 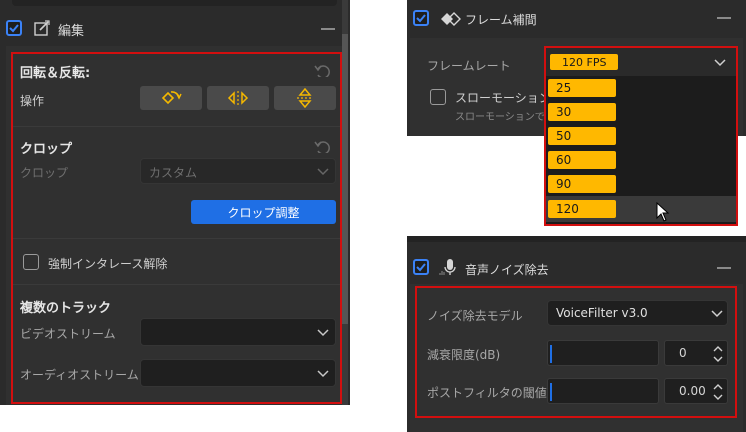 I want to click on dropdown-option-hovered: 120, so click(x=641, y=209).